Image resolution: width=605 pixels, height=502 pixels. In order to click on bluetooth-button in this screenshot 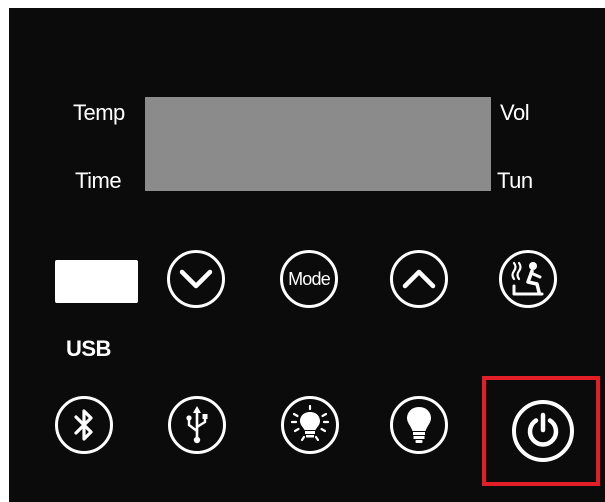, I will do `click(84, 425)`.